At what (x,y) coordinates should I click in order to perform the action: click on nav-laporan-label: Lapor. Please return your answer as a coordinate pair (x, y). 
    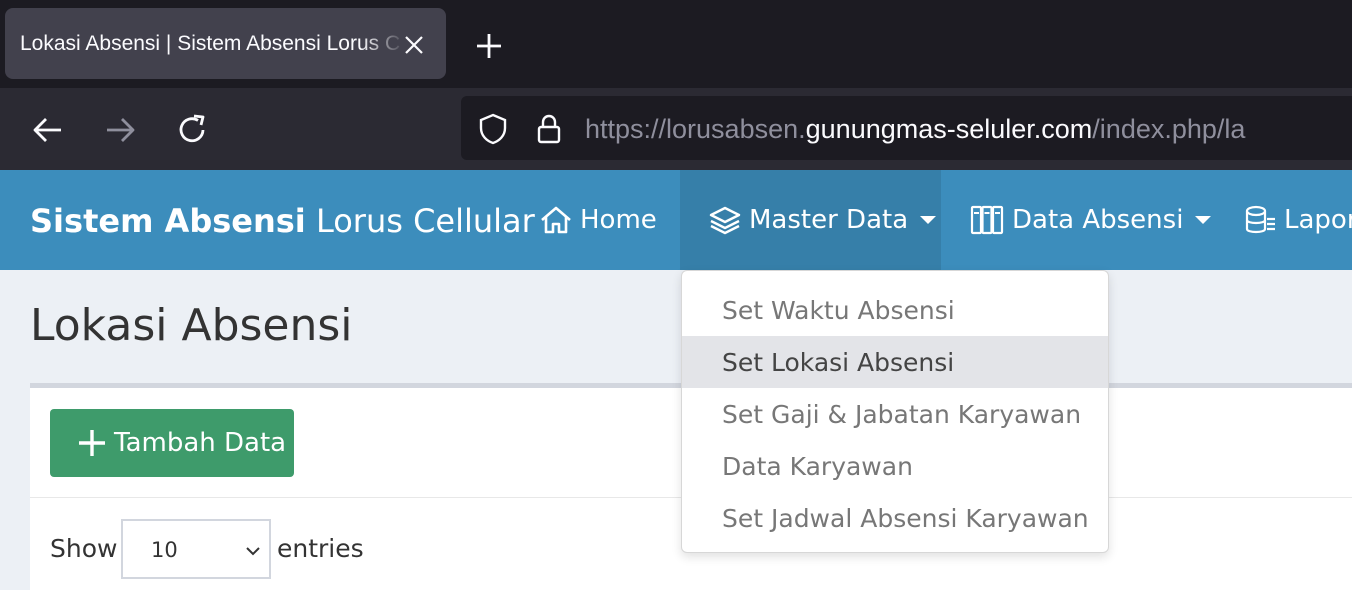
    Looking at the image, I should click on (1318, 220).